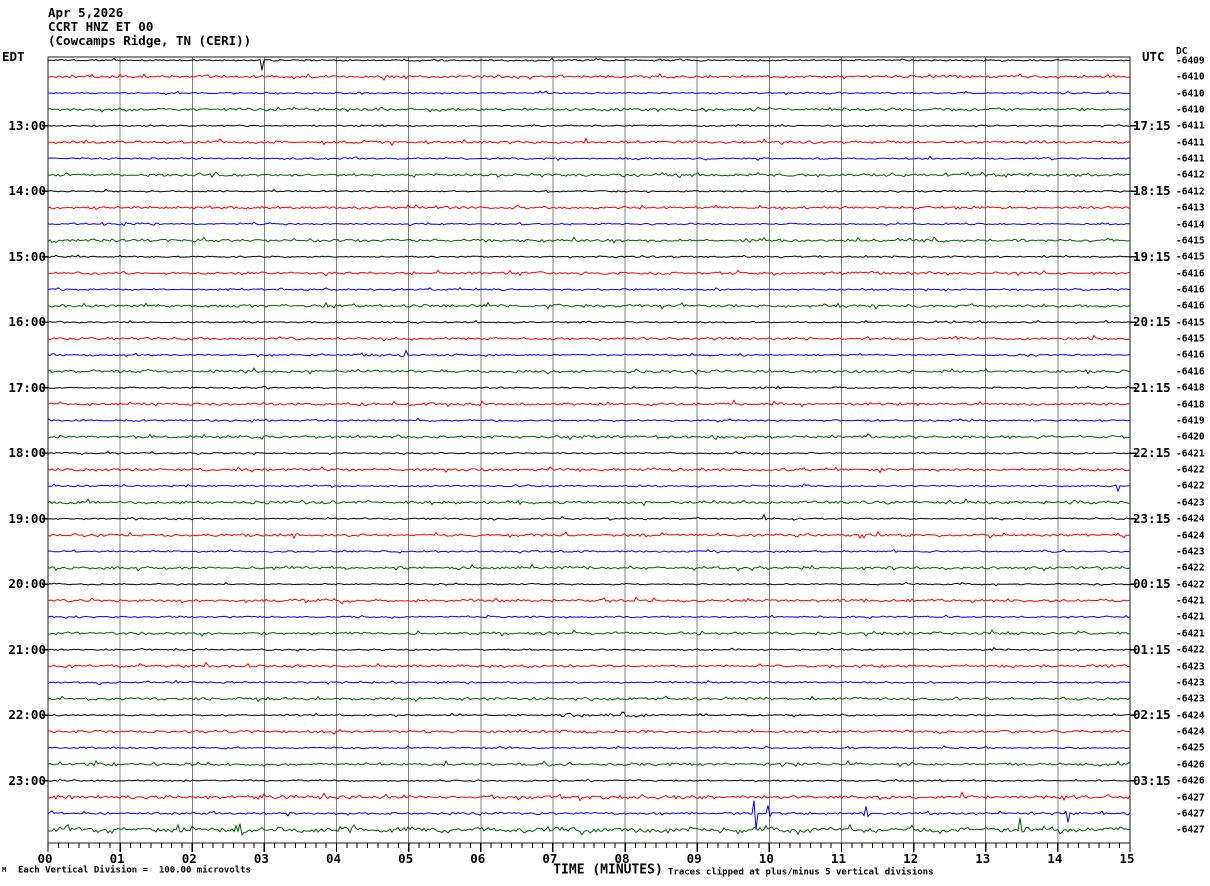  I want to click on dc-offset-value: -6412, so click(1190, 192).